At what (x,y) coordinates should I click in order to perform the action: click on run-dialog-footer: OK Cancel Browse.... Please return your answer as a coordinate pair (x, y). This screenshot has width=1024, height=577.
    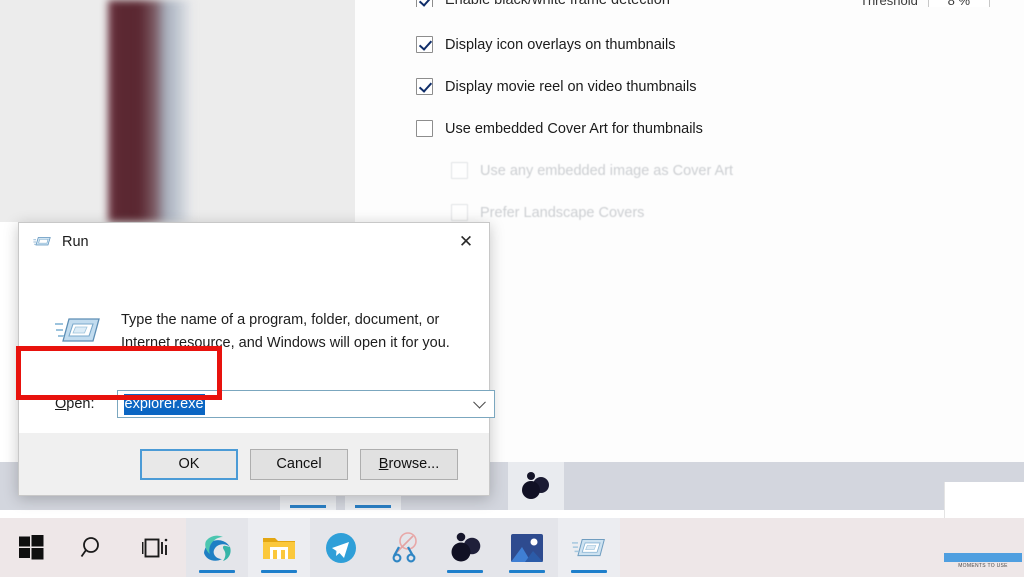
    Looking at the image, I should click on (254, 464).